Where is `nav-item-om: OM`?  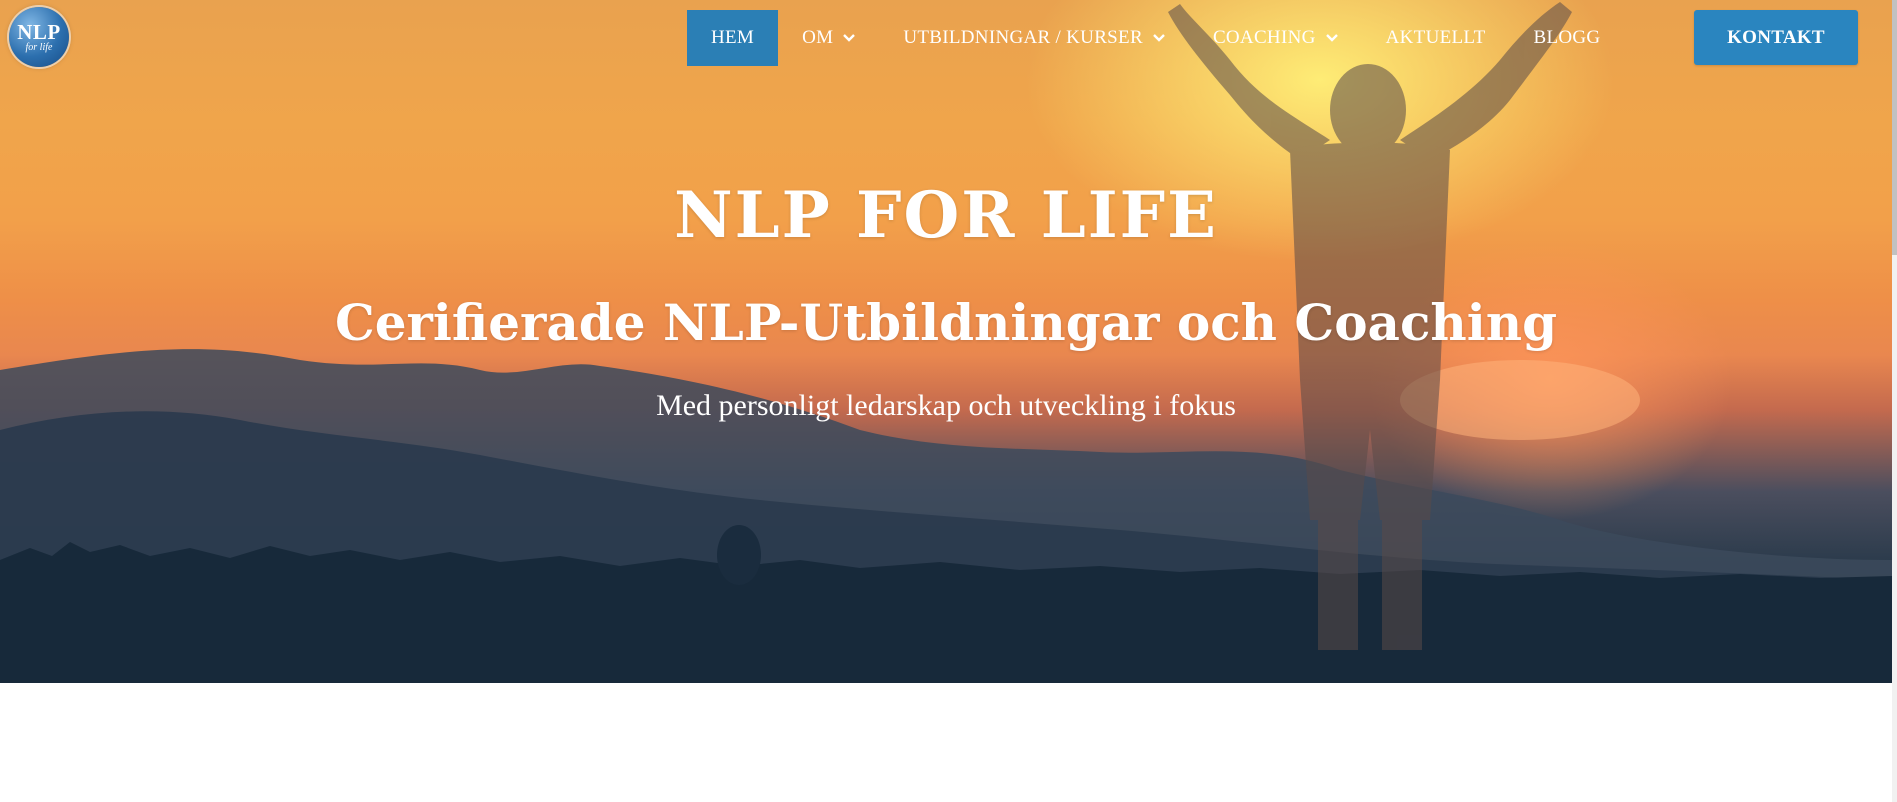 nav-item-om: OM is located at coordinates (828, 38).